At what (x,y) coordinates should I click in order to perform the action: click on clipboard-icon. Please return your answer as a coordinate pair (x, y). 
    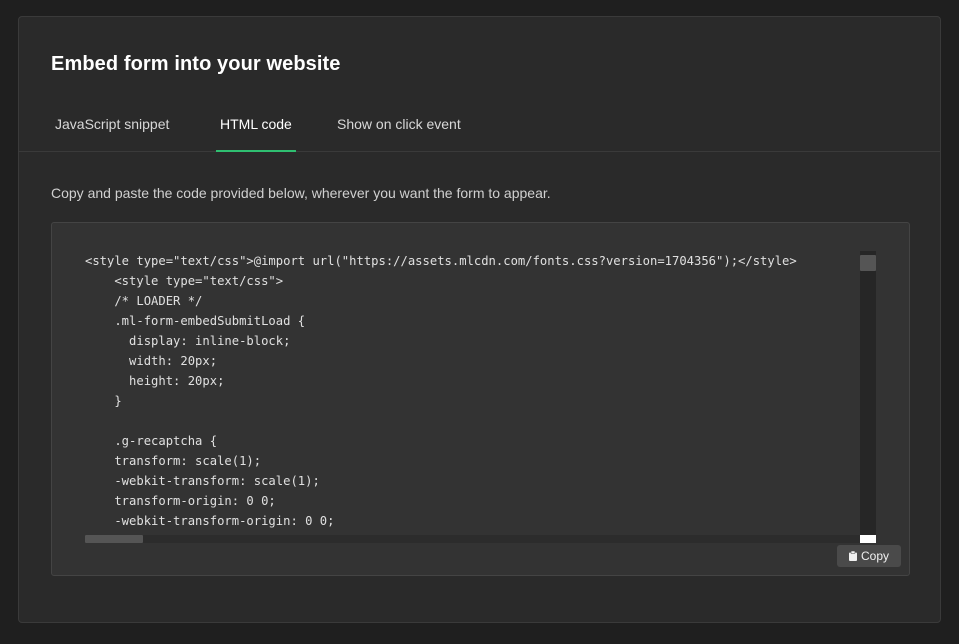
    Looking at the image, I should click on (852, 556).